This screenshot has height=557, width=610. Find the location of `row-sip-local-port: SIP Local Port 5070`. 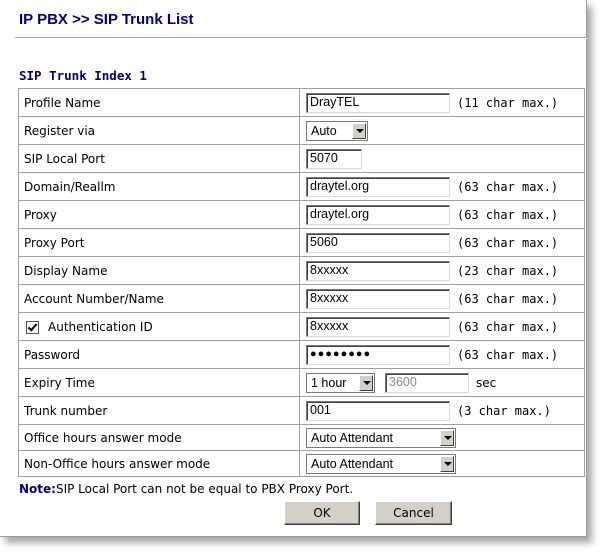

row-sip-local-port: SIP Local Port 5070 is located at coordinates (301, 158).